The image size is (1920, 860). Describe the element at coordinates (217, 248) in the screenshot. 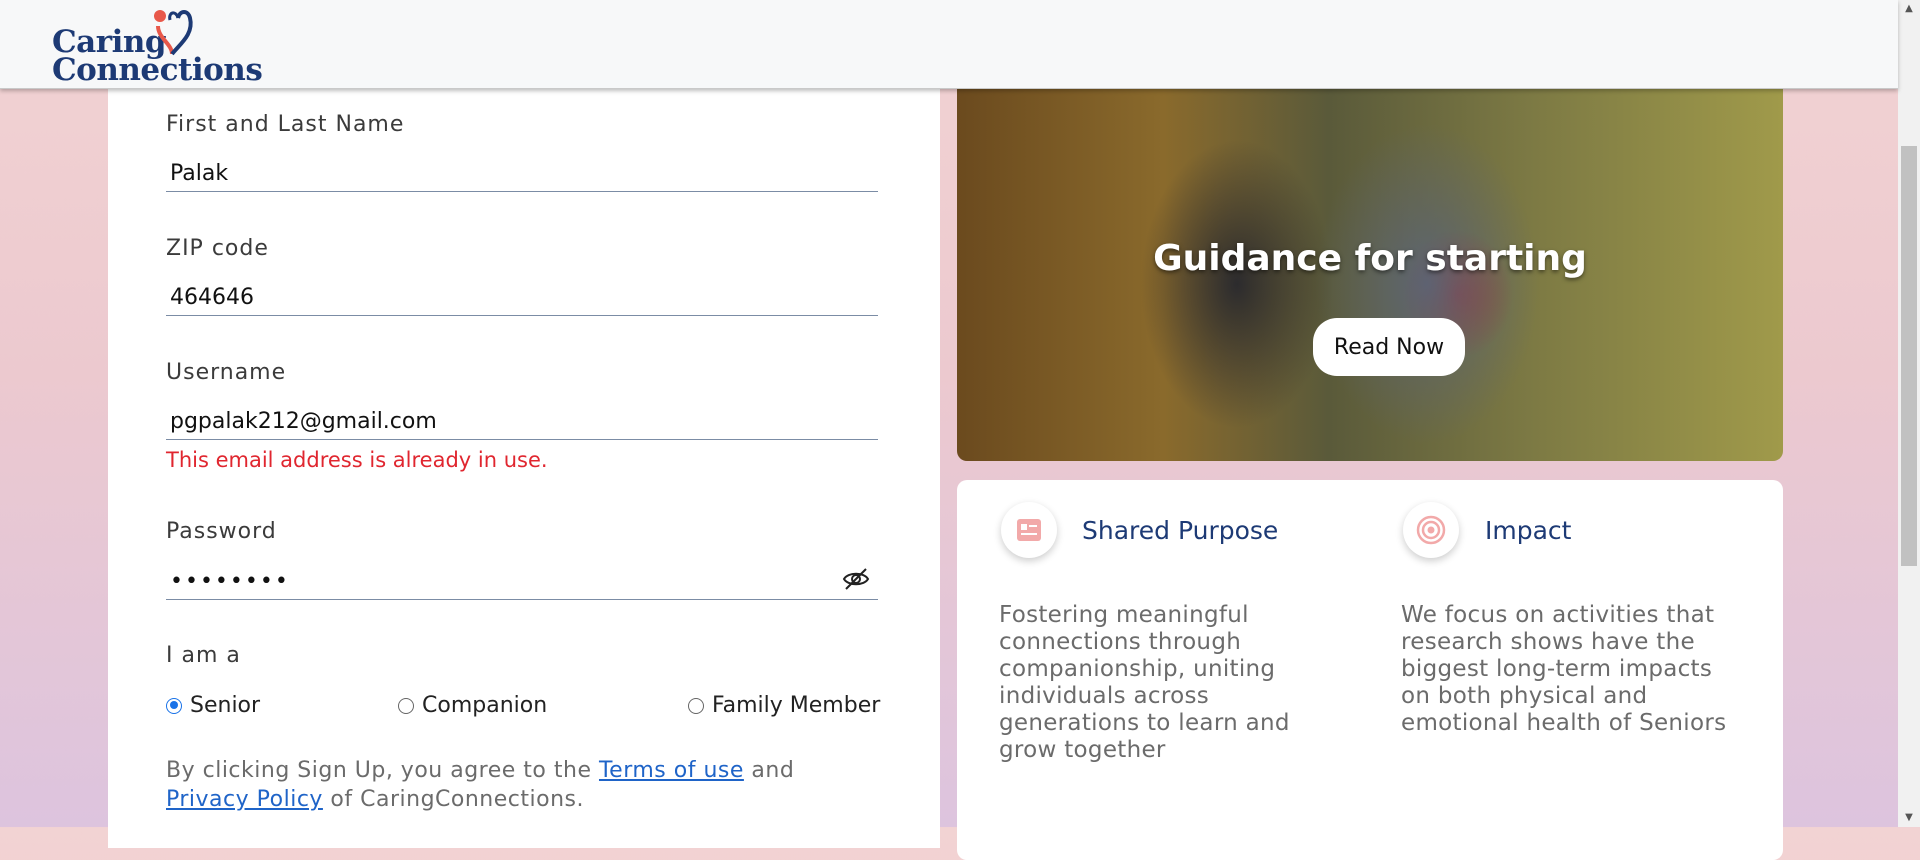

I see `zip-label: ZIP code` at that location.